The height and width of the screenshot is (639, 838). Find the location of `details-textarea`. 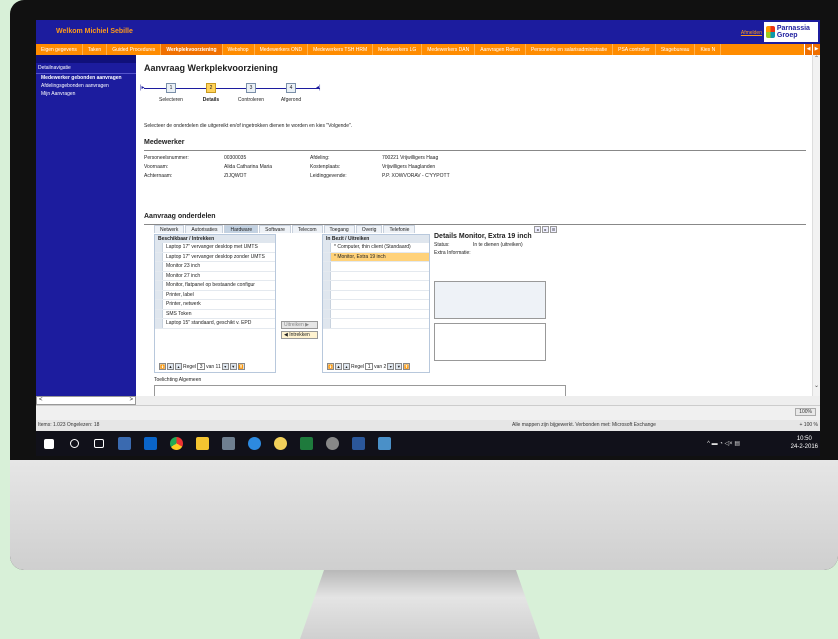

details-textarea is located at coordinates (490, 342).